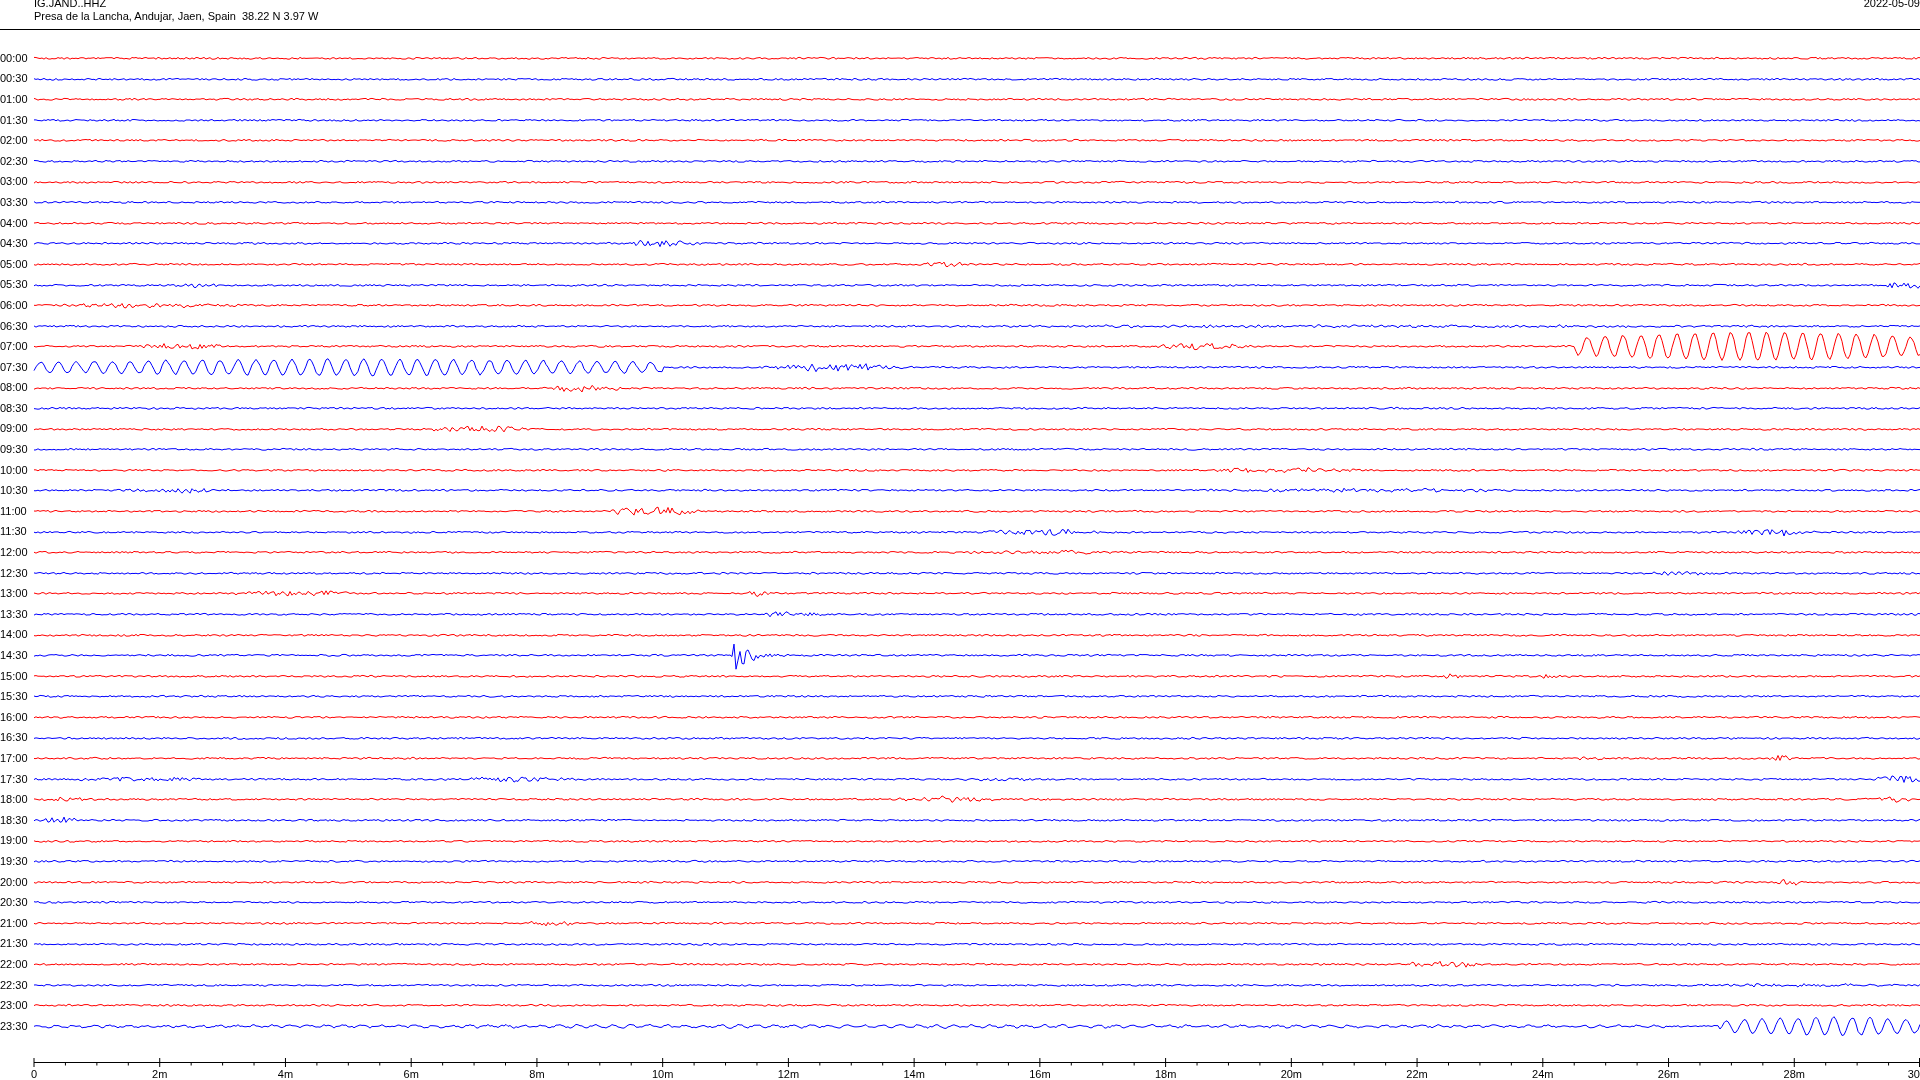 Image resolution: width=1920 pixels, height=1080 pixels. Describe the element at coordinates (14, 58) in the screenshot. I see `time-label: 00:00` at that location.